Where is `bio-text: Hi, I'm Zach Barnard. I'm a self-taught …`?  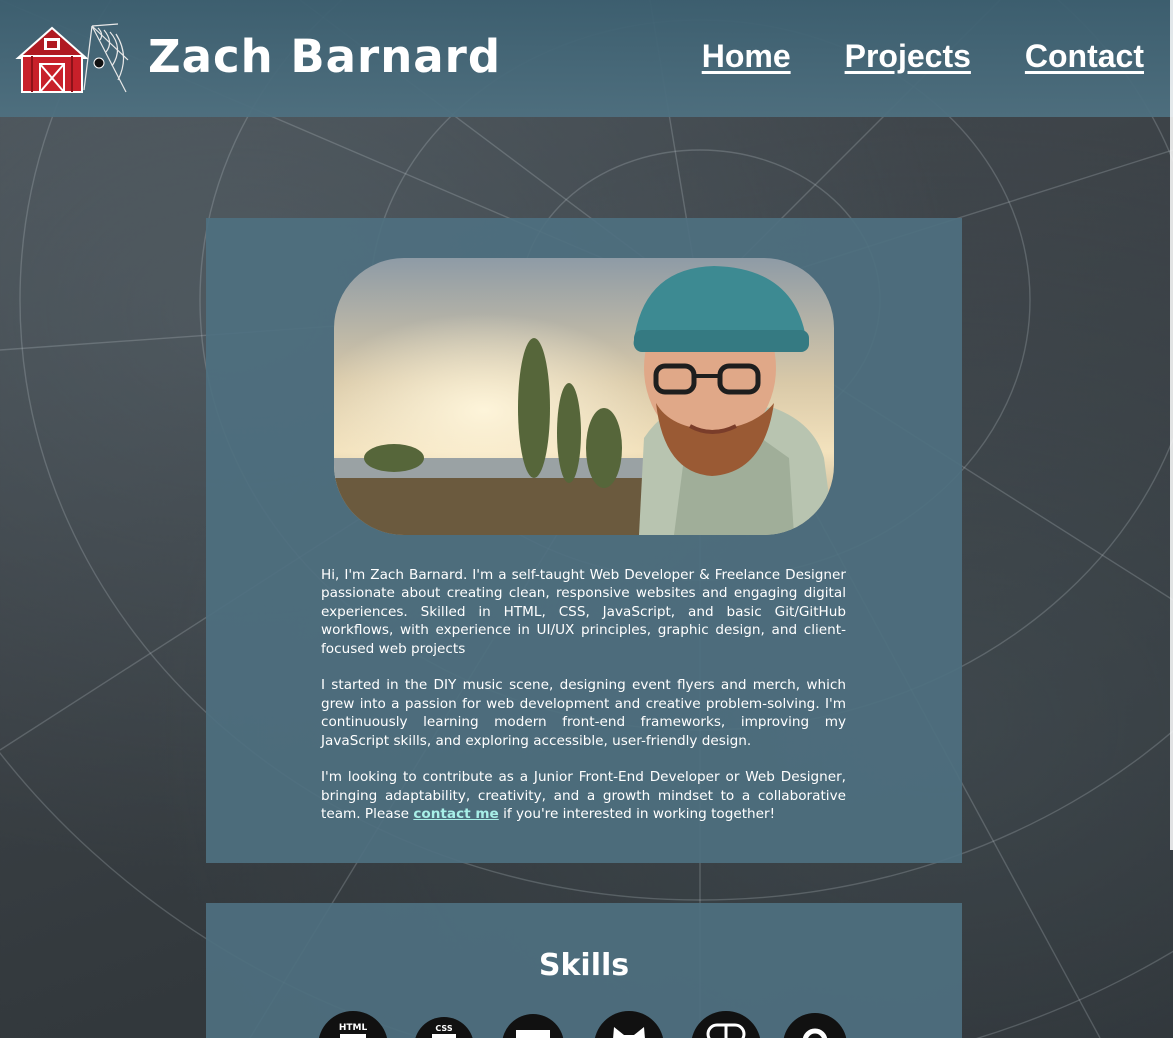
bio-text: Hi, I'm Zach Barnard. I'm a self-taught … is located at coordinates (583, 704).